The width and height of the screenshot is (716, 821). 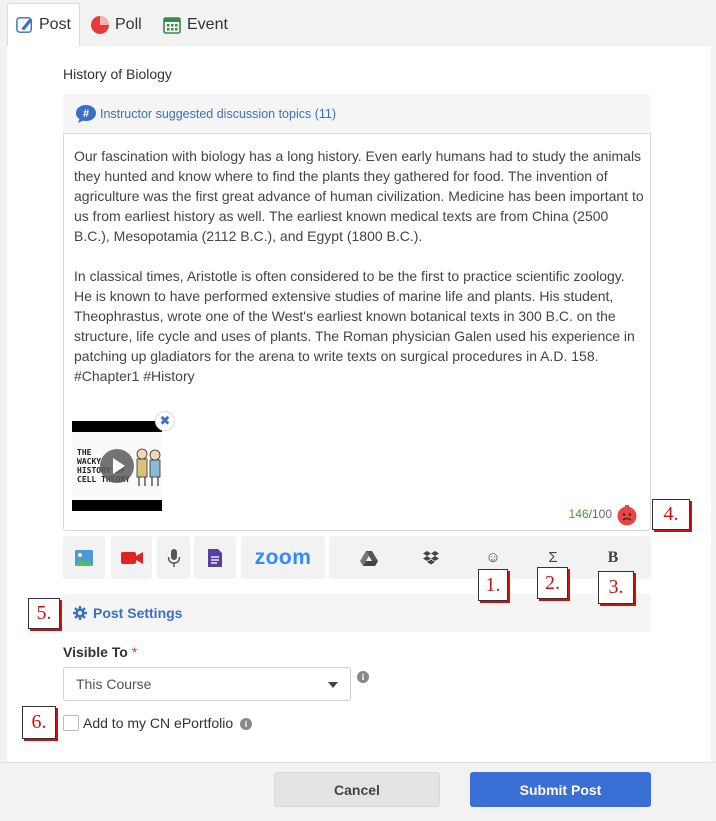 What do you see at coordinates (117, 74) in the screenshot?
I see `post-title: History of Biology` at bounding box center [117, 74].